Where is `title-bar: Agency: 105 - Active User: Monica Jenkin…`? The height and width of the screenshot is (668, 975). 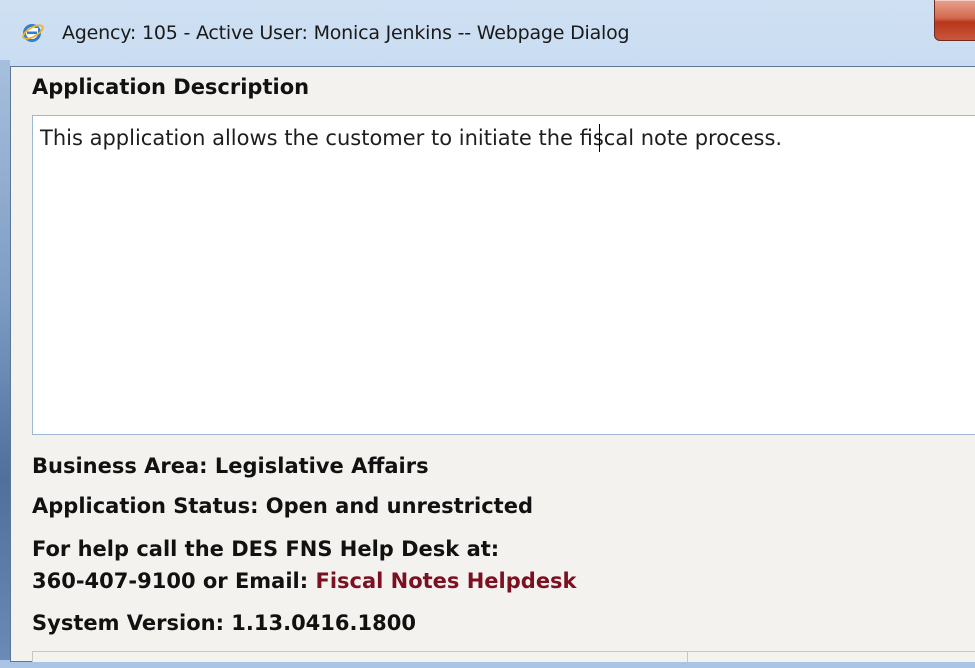
title-bar: Agency: 105 - Active User: Monica Jenkin… is located at coordinates (487, 33).